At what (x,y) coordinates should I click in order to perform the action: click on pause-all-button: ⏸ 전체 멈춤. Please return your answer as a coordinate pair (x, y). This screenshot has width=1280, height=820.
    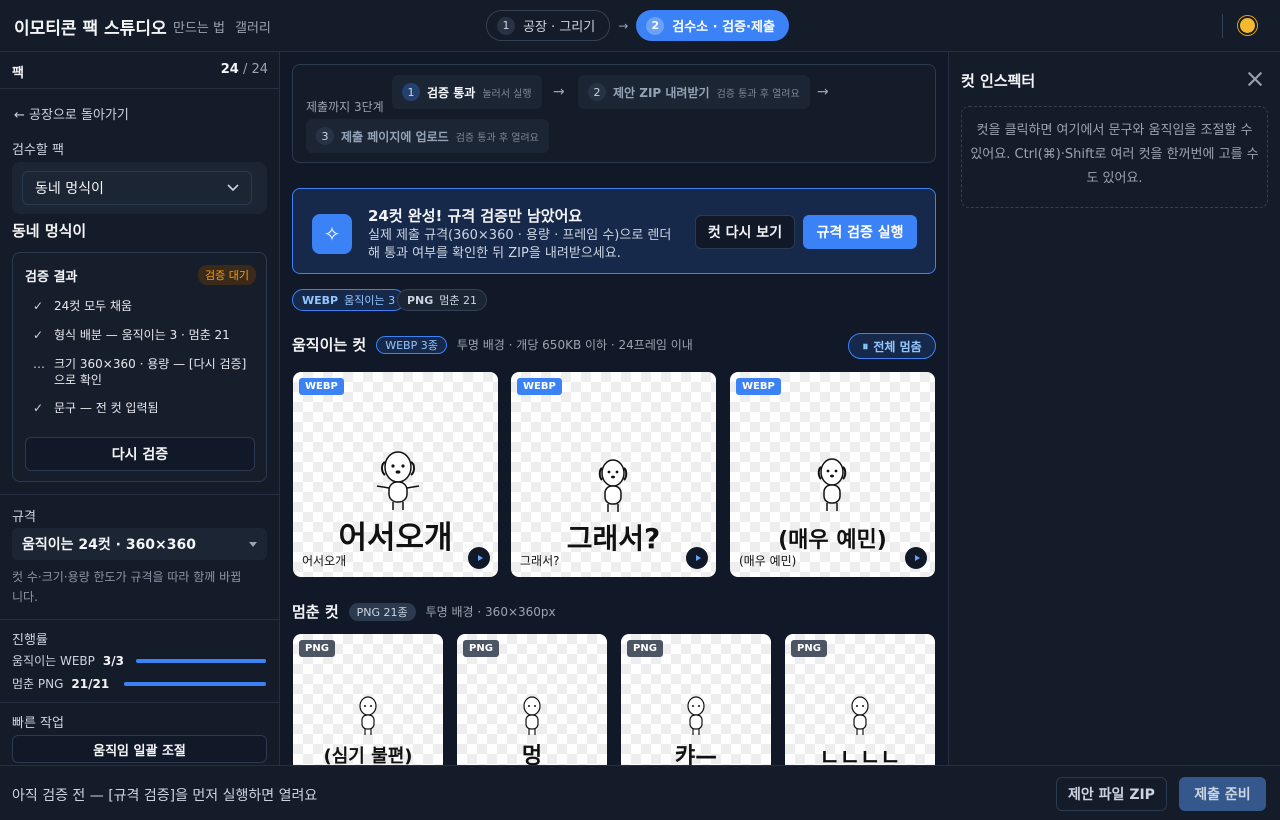
    Looking at the image, I should click on (892, 346).